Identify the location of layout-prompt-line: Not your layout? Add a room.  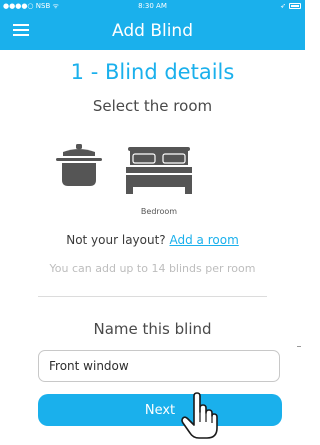
(152, 240).